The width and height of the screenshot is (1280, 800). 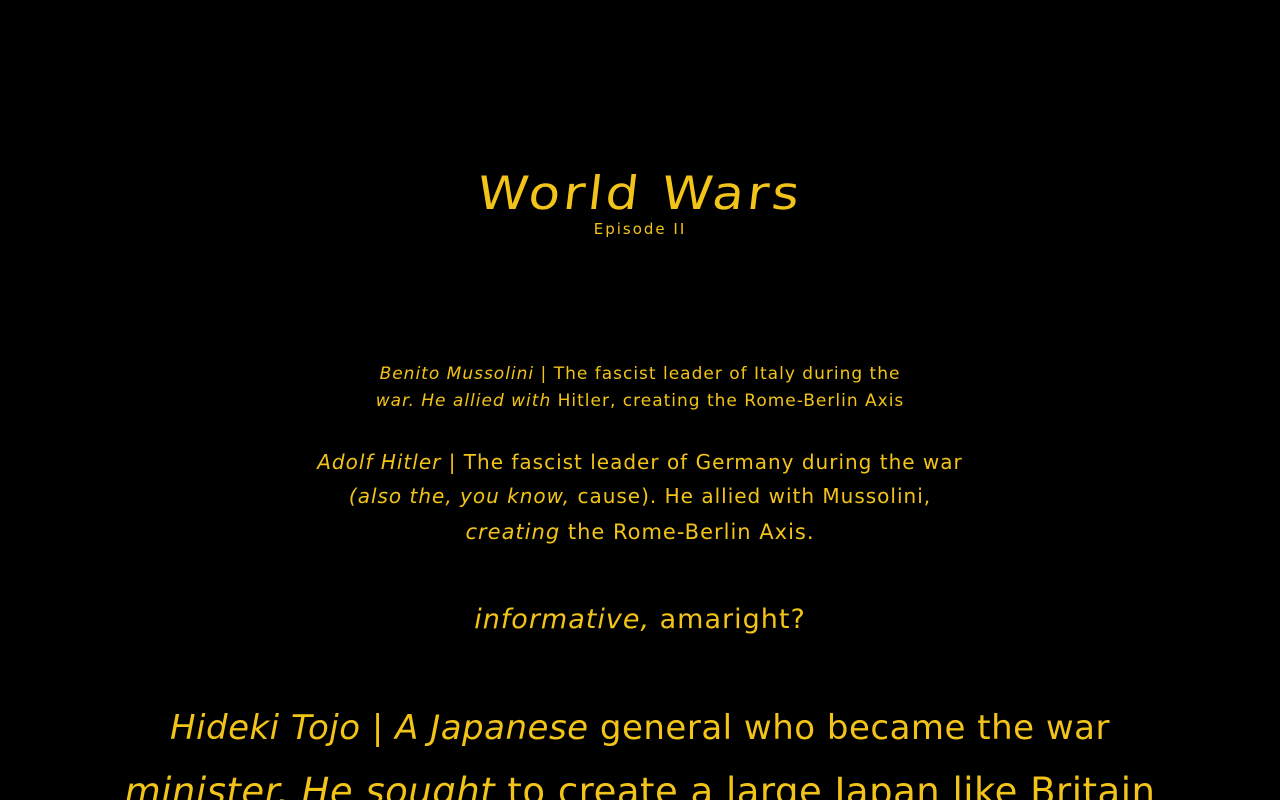 I want to click on crawl-line-text: amaright?, so click(x=728, y=619).